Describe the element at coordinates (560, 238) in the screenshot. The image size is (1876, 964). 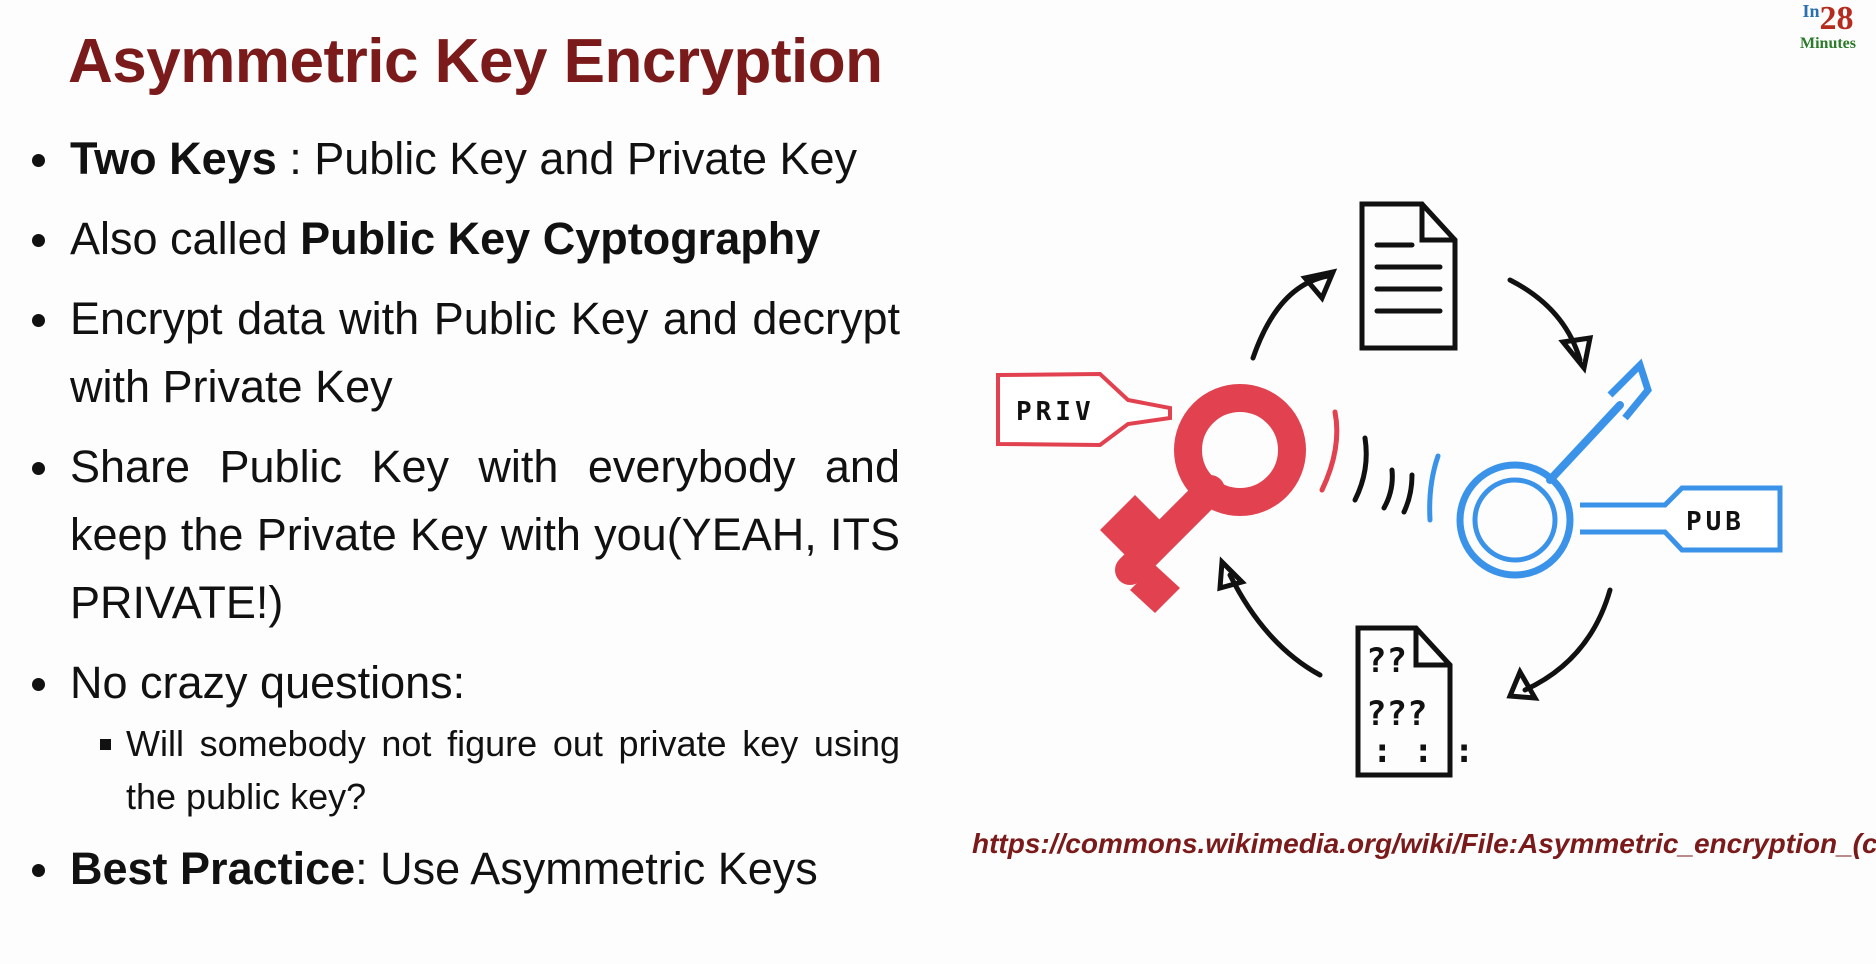
I see `bullet-bold: Public Key Cyptography` at that location.